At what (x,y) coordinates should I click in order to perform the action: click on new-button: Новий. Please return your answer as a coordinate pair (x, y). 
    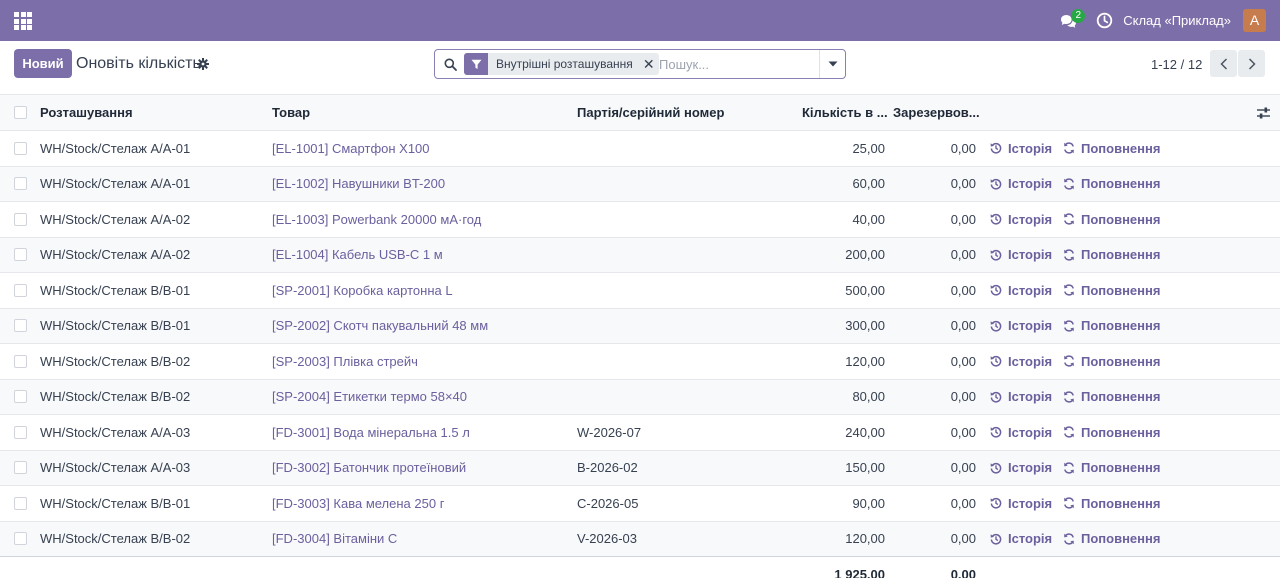
    Looking at the image, I should click on (43, 63).